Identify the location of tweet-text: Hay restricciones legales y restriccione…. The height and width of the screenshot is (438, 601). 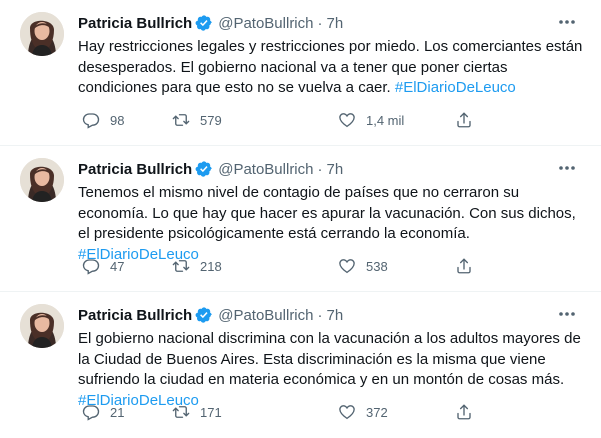
(330, 68).